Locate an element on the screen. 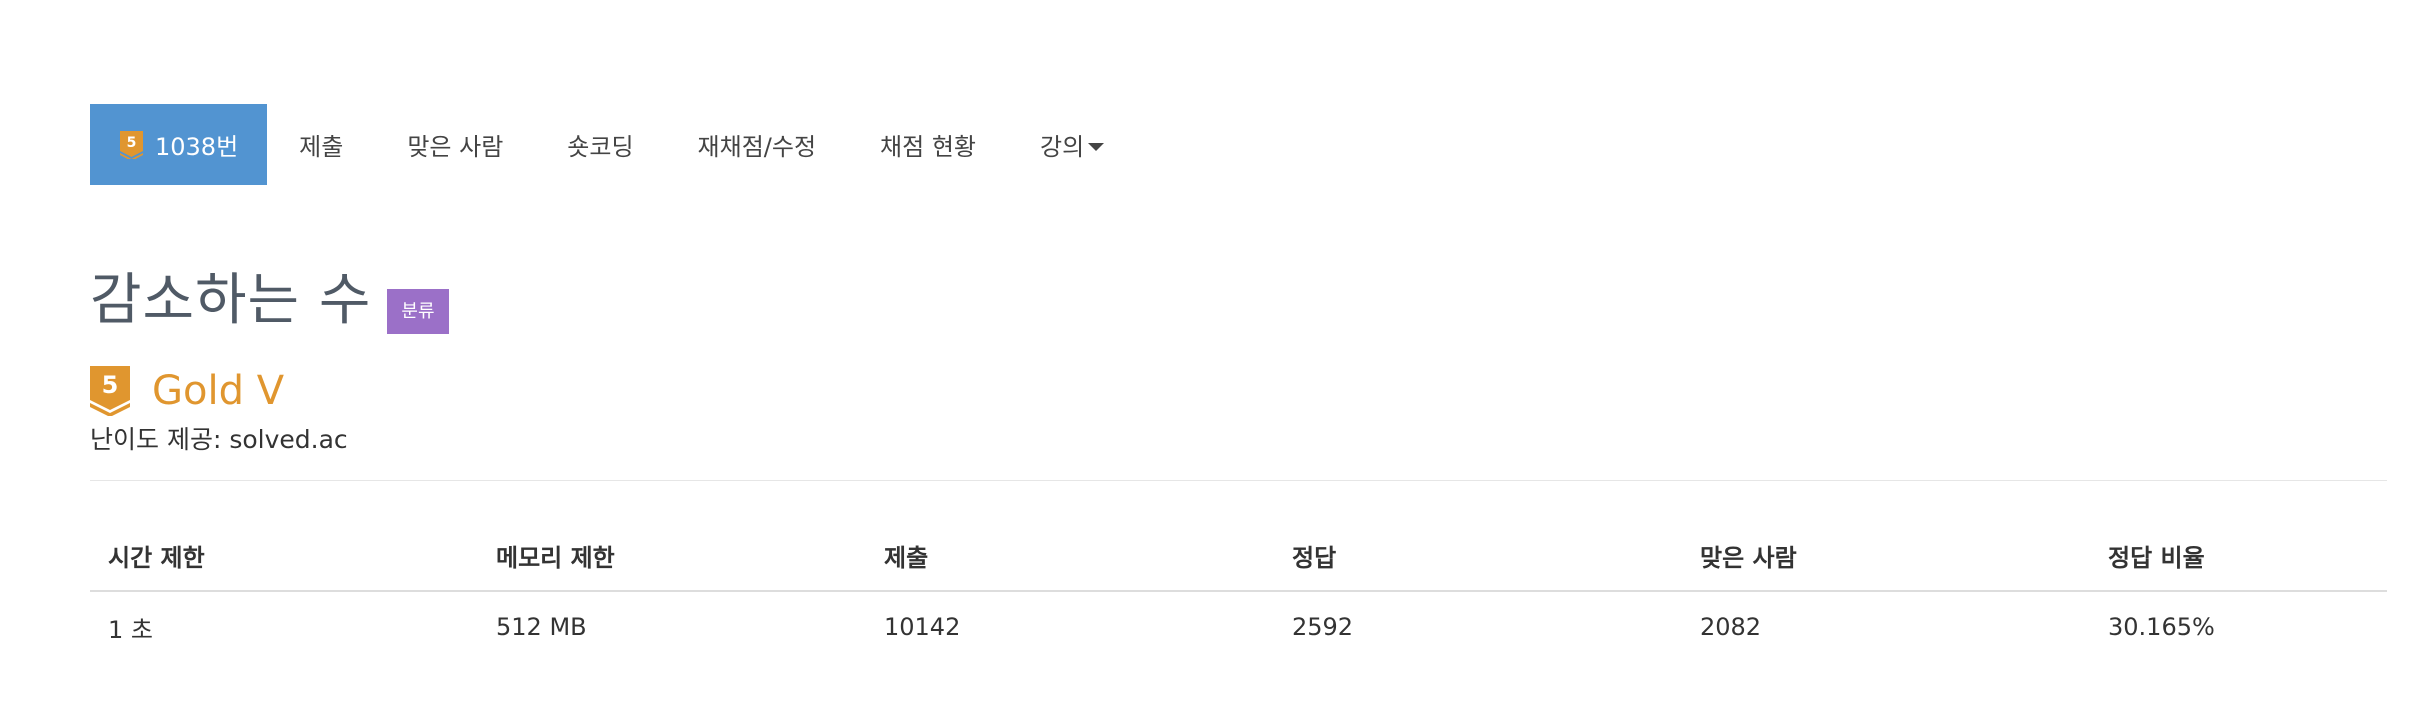 This screenshot has height=702, width=2414. tab-short-coding-label: 숏코딩 is located at coordinates (600, 147).